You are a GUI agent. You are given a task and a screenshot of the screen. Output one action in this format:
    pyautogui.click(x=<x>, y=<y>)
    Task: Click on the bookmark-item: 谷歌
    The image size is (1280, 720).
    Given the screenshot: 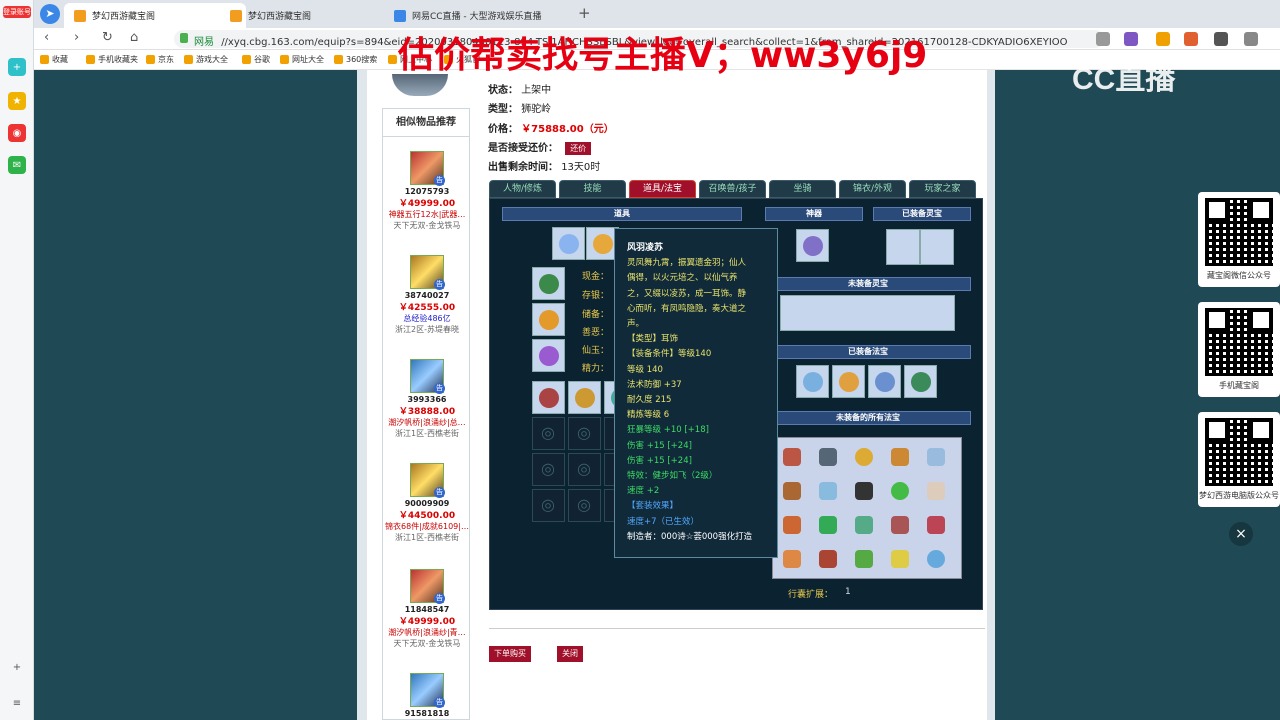 What is the action you would take?
    pyautogui.click(x=256, y=59)
    